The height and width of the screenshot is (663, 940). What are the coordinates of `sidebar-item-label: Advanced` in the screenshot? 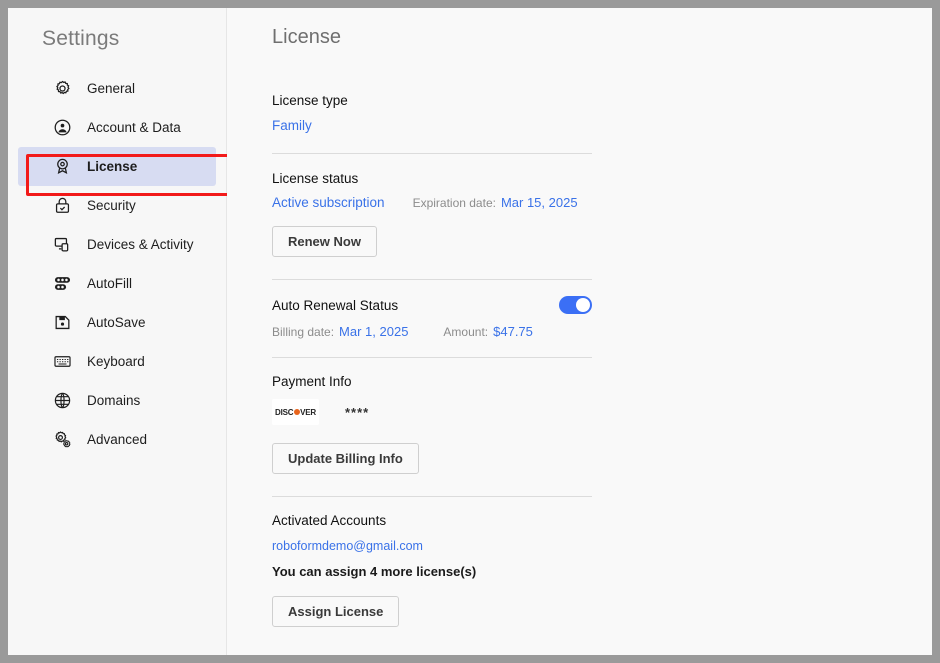 It's located at (117, 439).